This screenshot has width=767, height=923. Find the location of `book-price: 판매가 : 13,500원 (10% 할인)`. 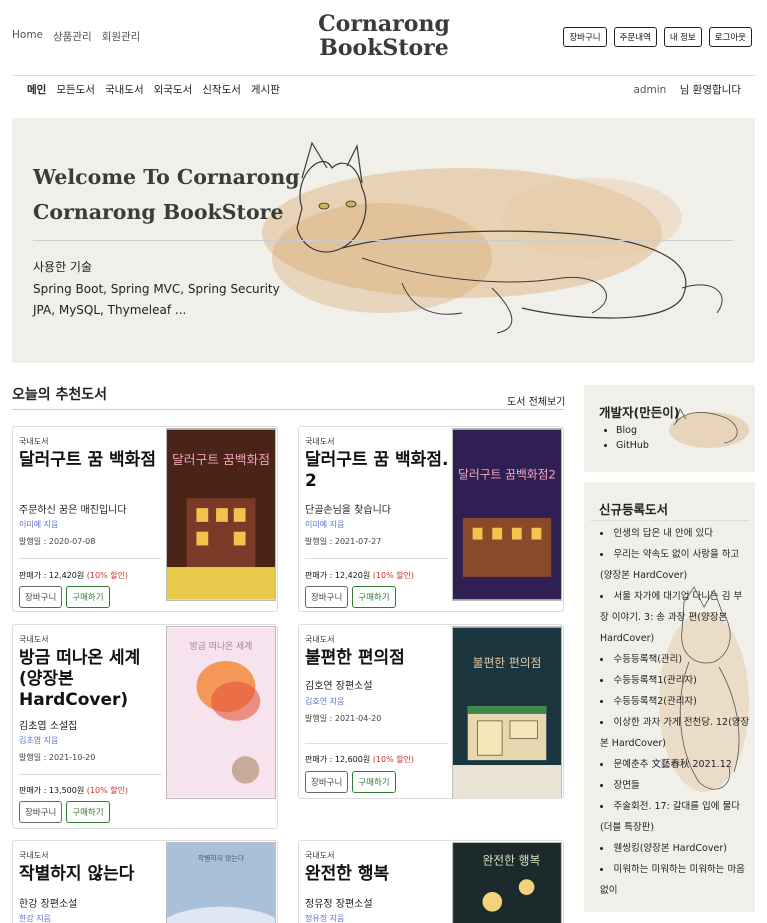

book-price: 판매가 : 13,500원 (10% 할인) is located at coordinates (73, 790).